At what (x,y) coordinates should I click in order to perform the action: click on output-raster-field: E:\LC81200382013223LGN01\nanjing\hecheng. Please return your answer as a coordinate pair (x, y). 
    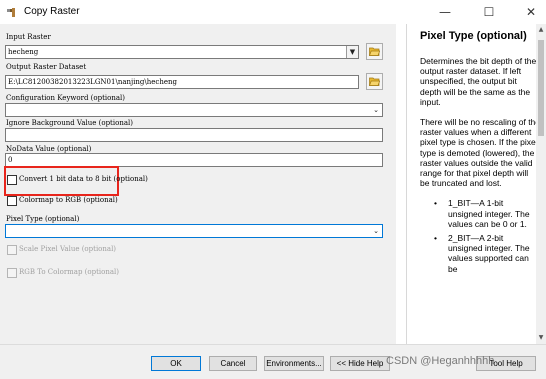
    Looking at the image, I should click on (182, 82).